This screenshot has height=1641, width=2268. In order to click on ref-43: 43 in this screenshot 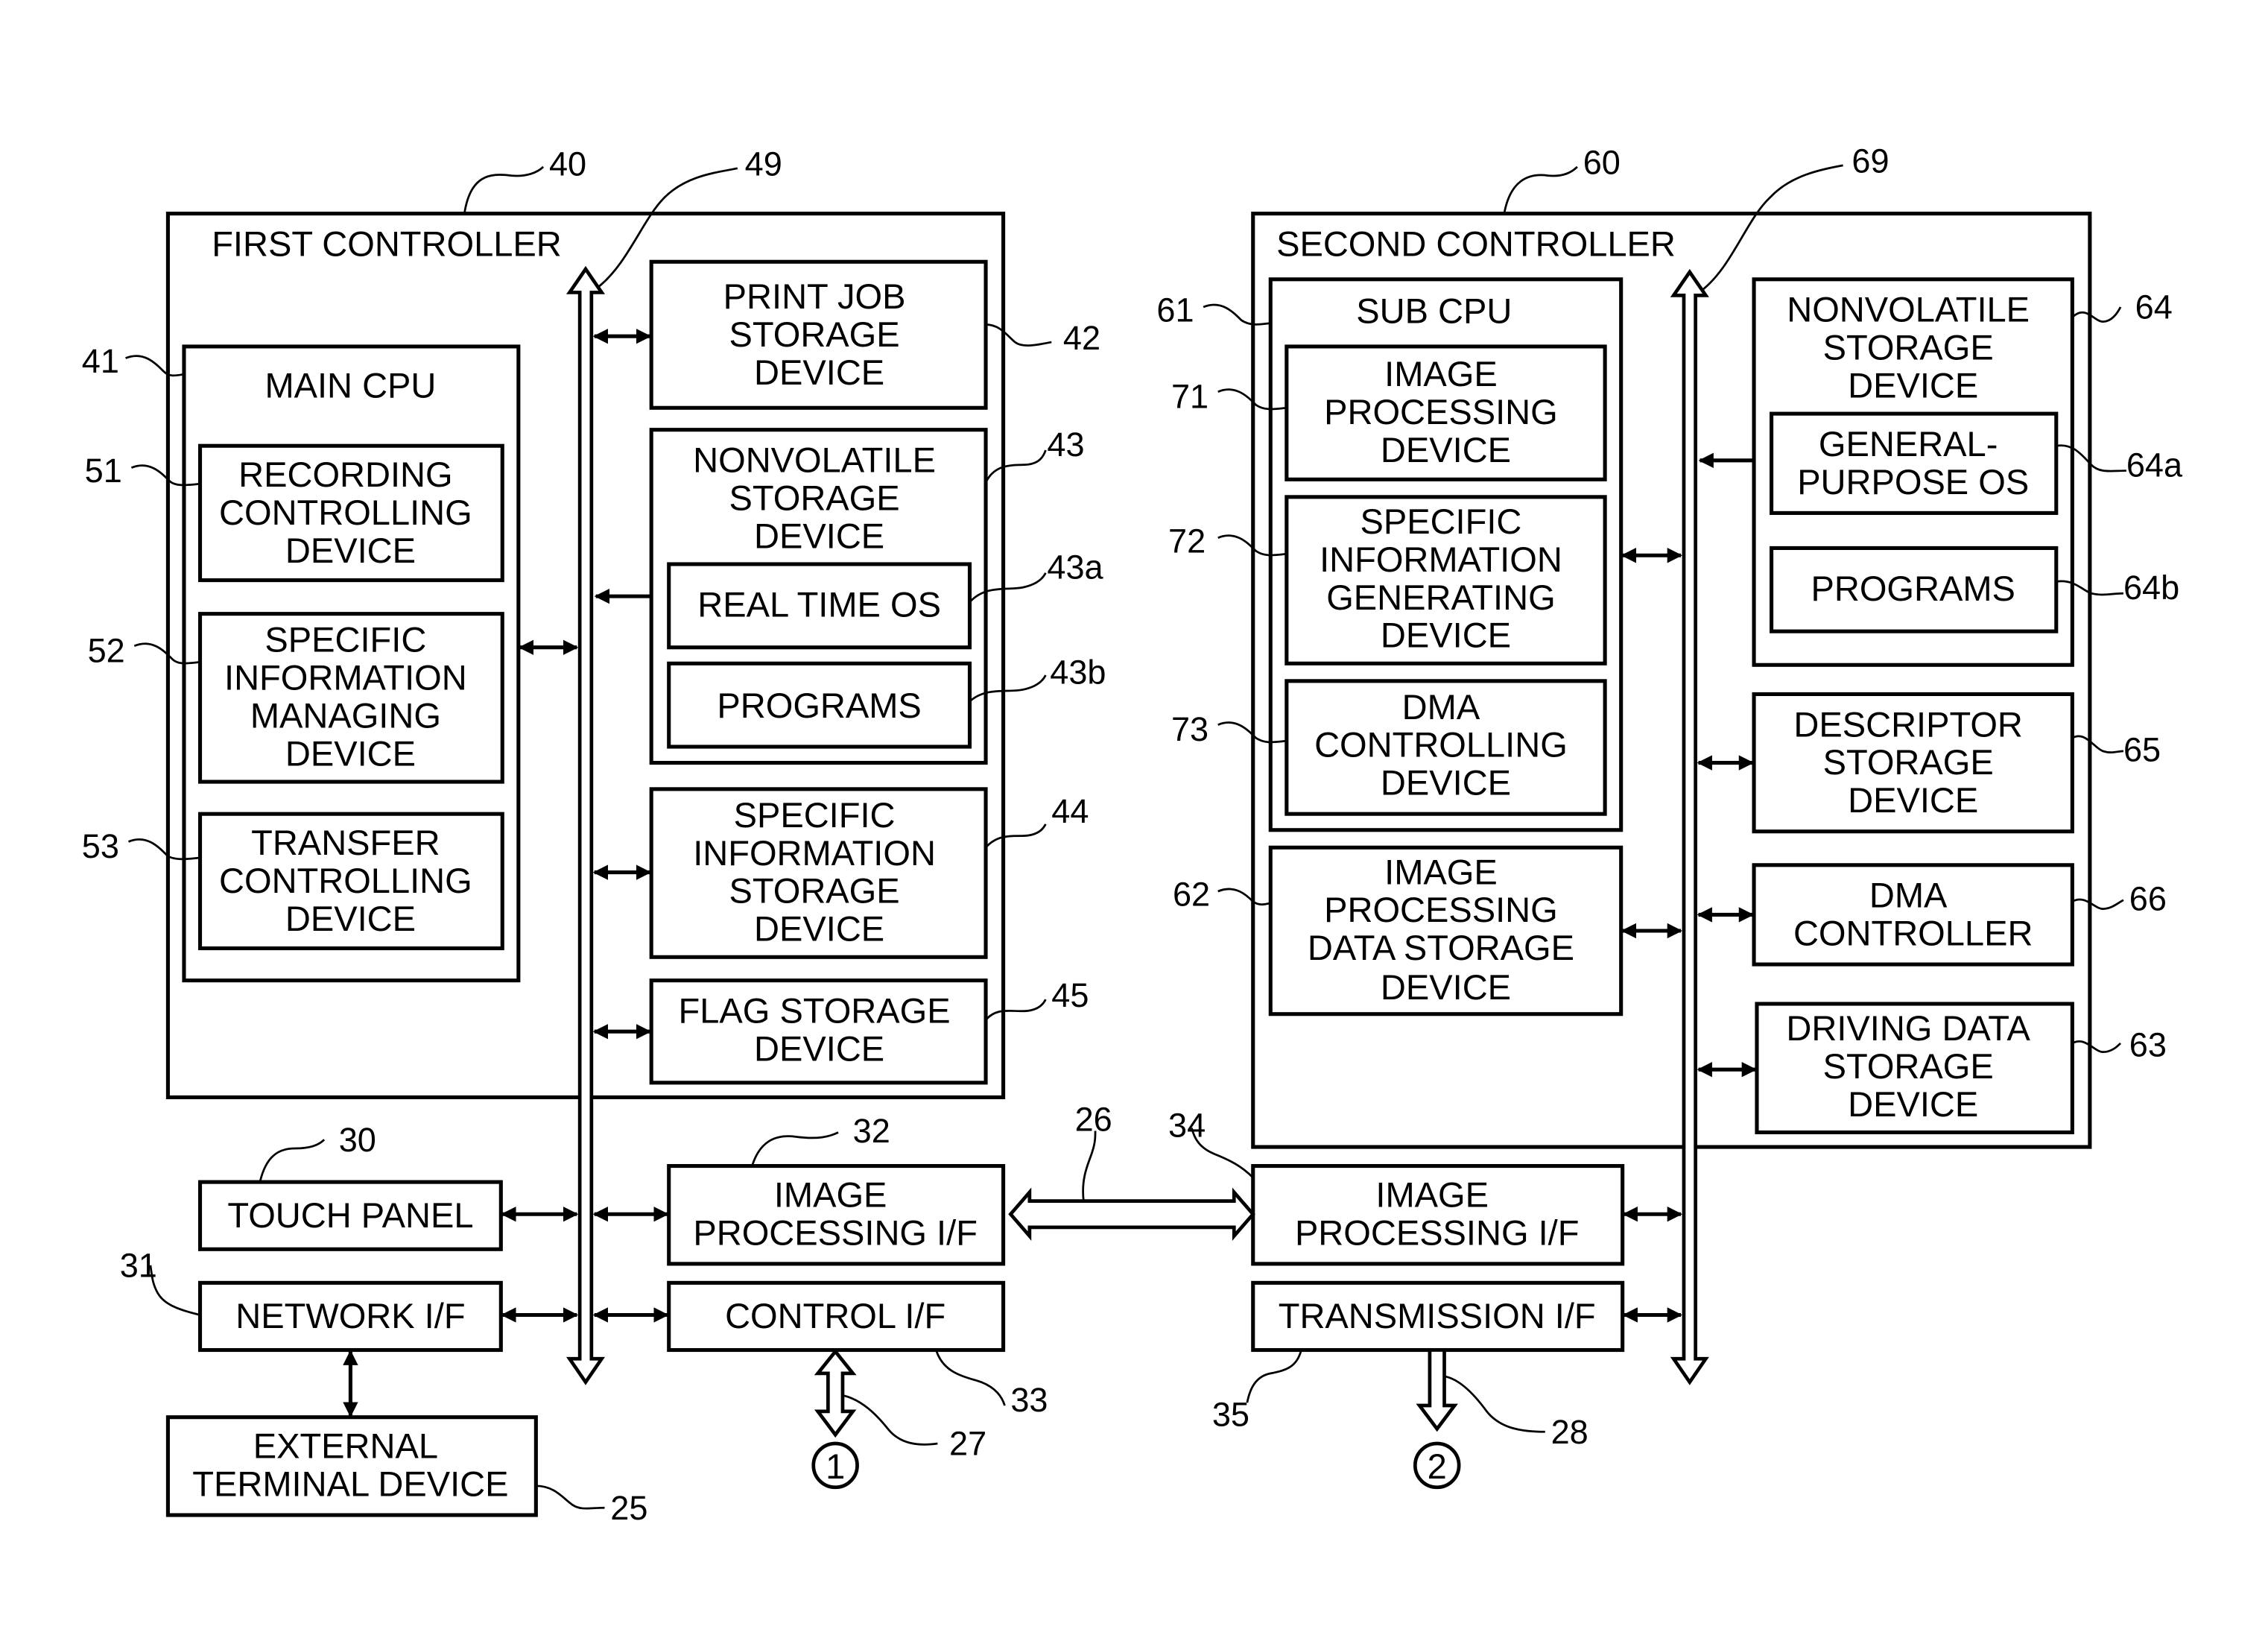, I will do `click(1065, 445)`.